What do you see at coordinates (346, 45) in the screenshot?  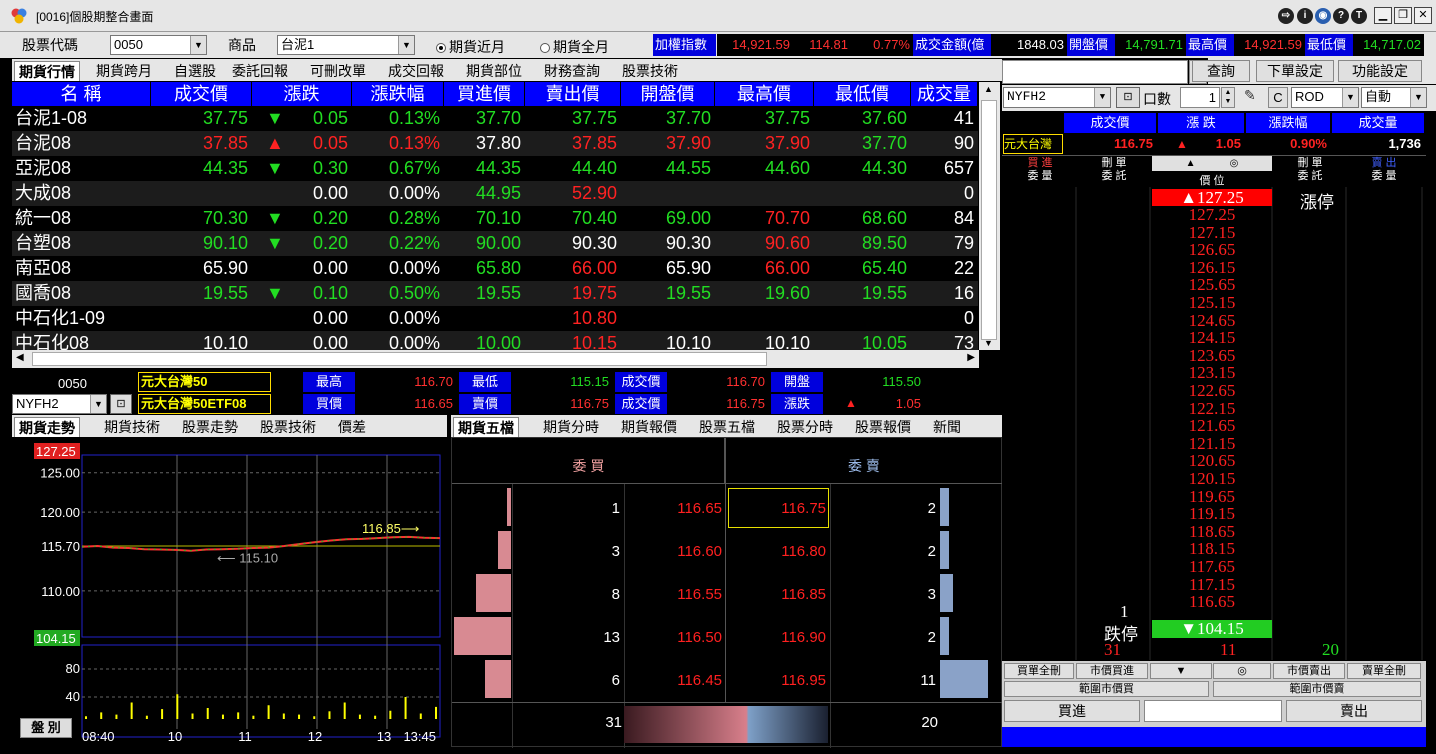 I see `product-select: 台泥1 ▼` at bounding box center [346, 45].